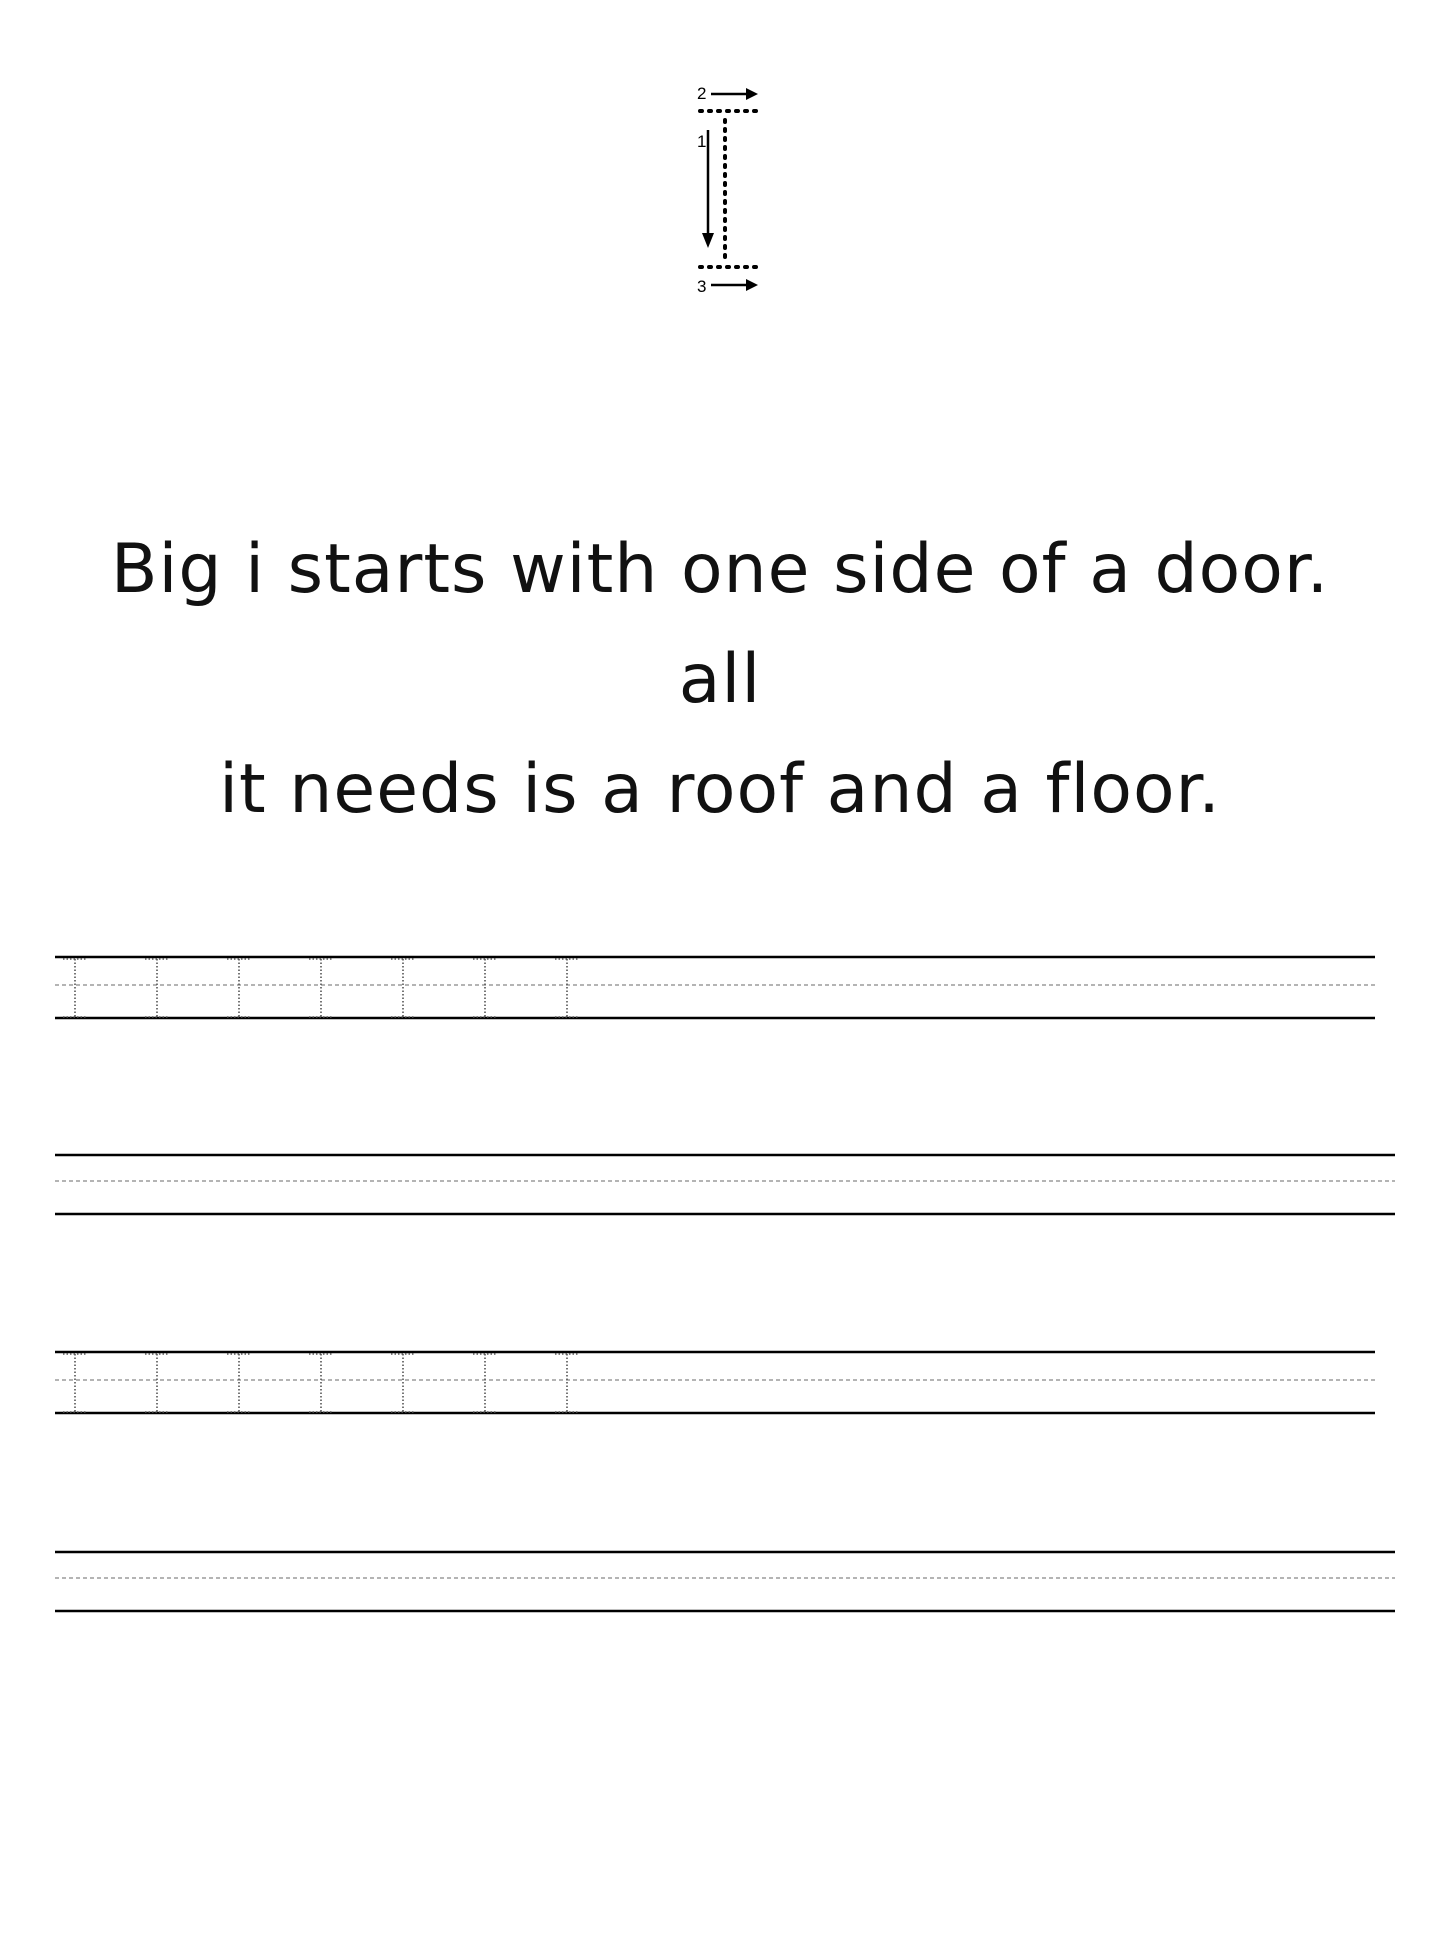 The image size is (1440, 1937). What do you see at coordinates (708, 240) in the screenshot?
I see `step-1-arrow-head` at bounding box center [708, 240].